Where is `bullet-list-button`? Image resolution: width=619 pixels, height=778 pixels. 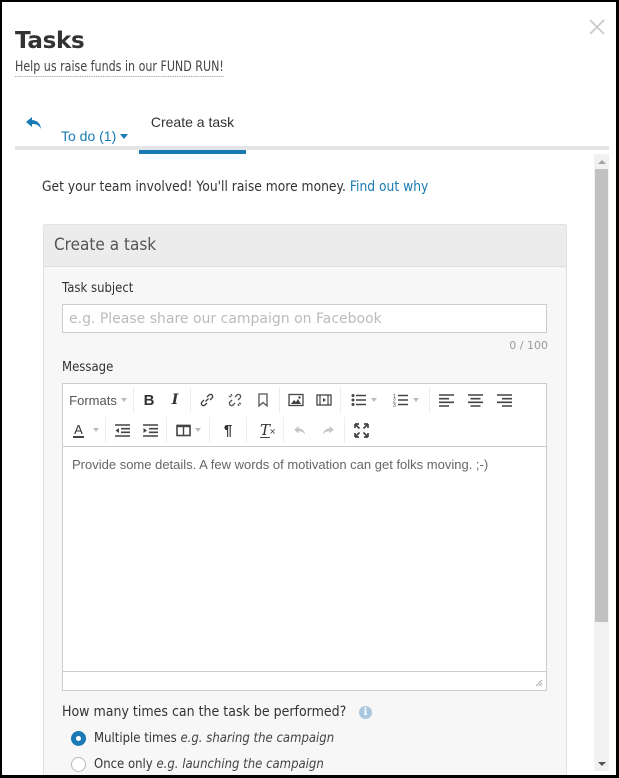
bullet-list-button is located at coordinates (364, 400).